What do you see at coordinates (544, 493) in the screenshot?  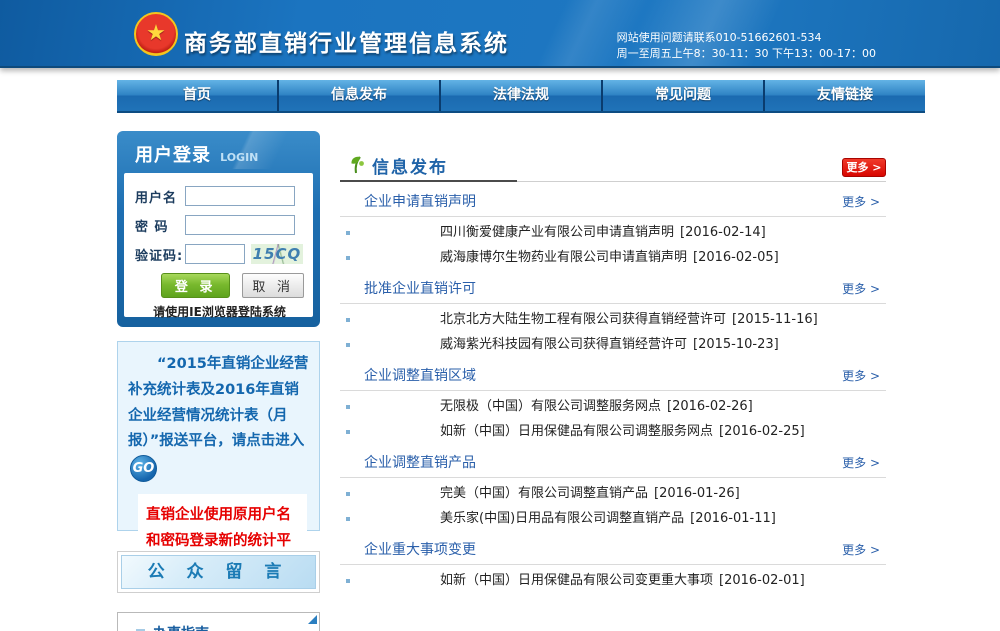 I see `item-title: 完美（中国）有限公司调整直销产品` at bounding box center [544, 493].